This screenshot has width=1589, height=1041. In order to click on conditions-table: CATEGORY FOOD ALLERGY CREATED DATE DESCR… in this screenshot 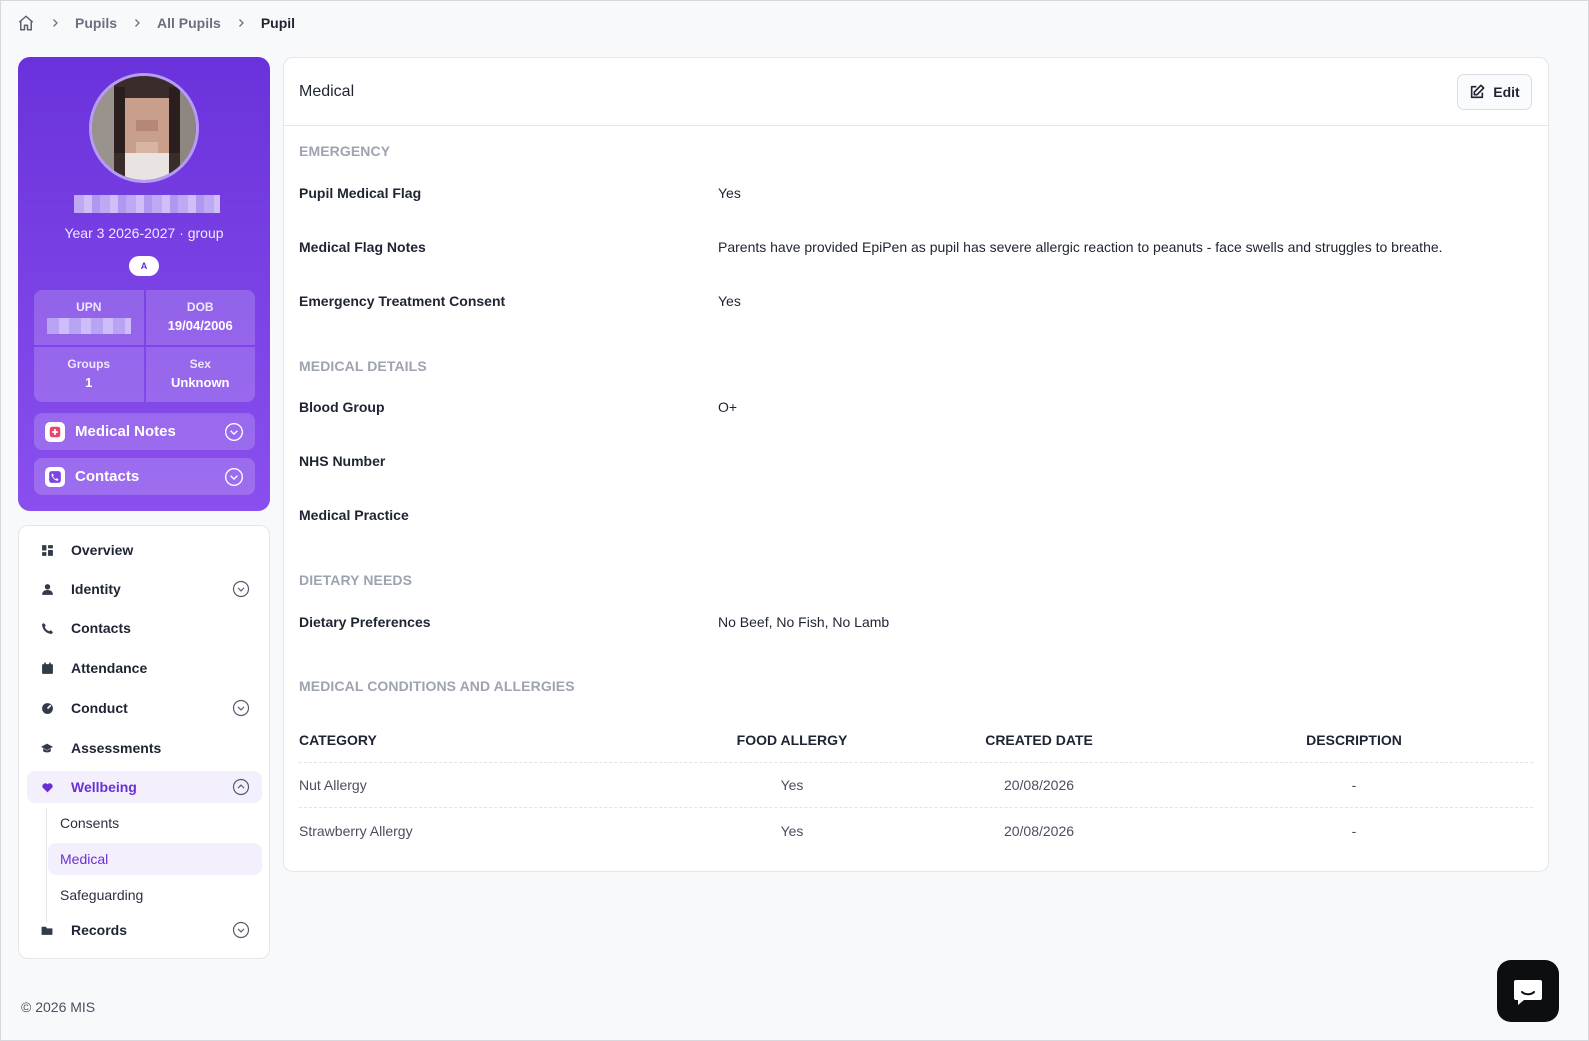, I will do `click(916, 785)`.